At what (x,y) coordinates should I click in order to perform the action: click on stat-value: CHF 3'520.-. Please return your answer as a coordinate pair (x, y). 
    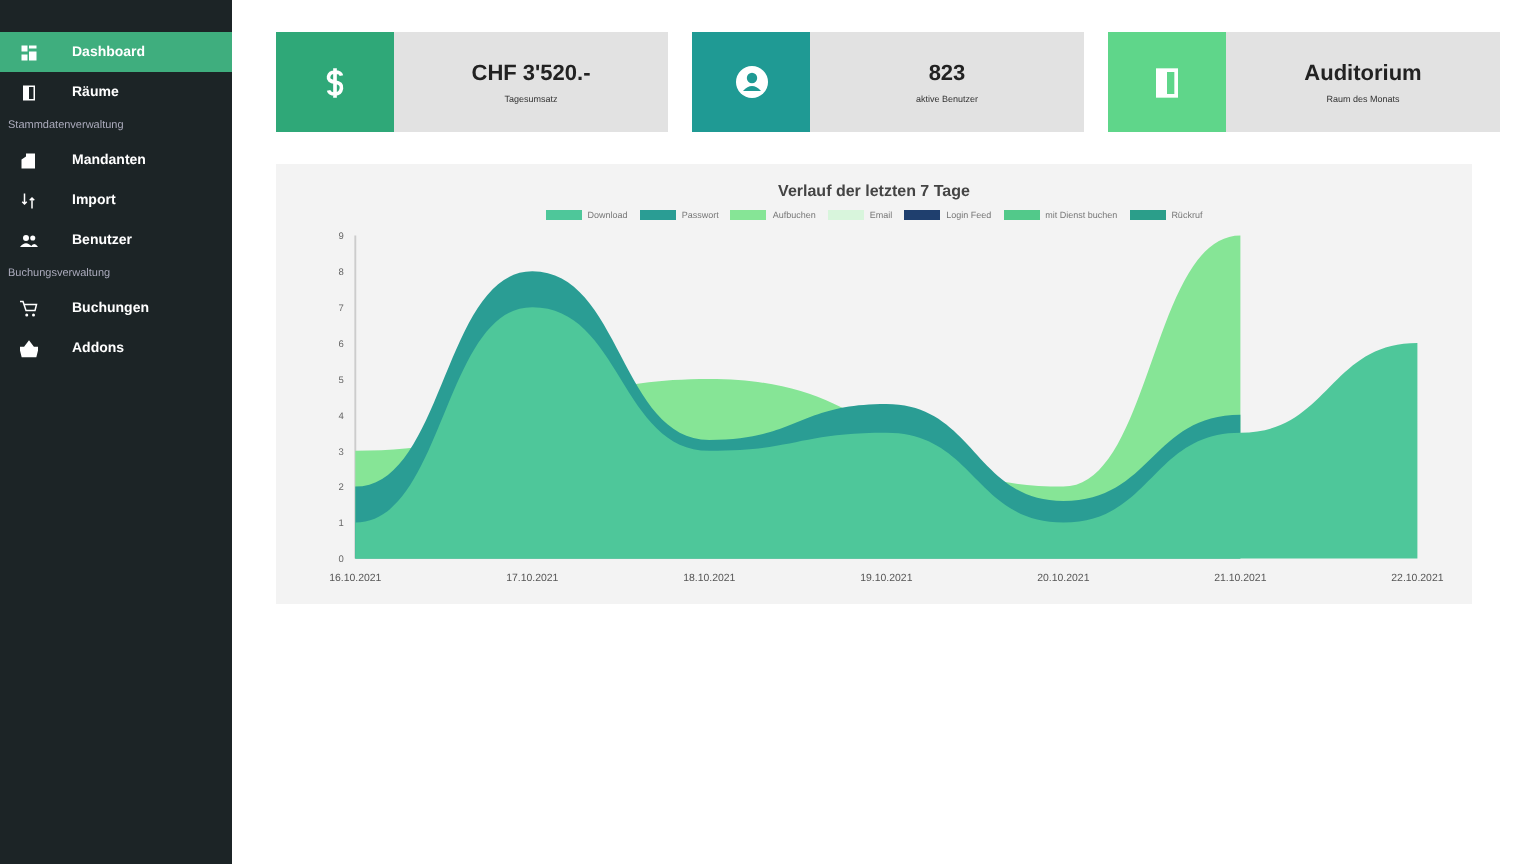
    Looking at the image, I should click on (531, 73).